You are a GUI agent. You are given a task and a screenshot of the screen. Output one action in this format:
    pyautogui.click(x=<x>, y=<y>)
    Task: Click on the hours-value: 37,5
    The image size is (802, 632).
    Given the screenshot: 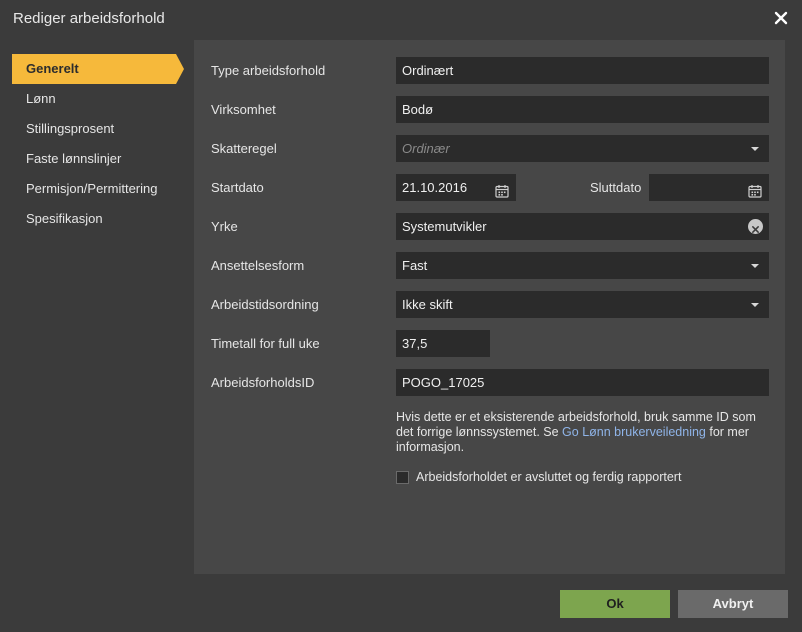 What is the action you would take?
    pyautogui.click(x=415, y=343)
    